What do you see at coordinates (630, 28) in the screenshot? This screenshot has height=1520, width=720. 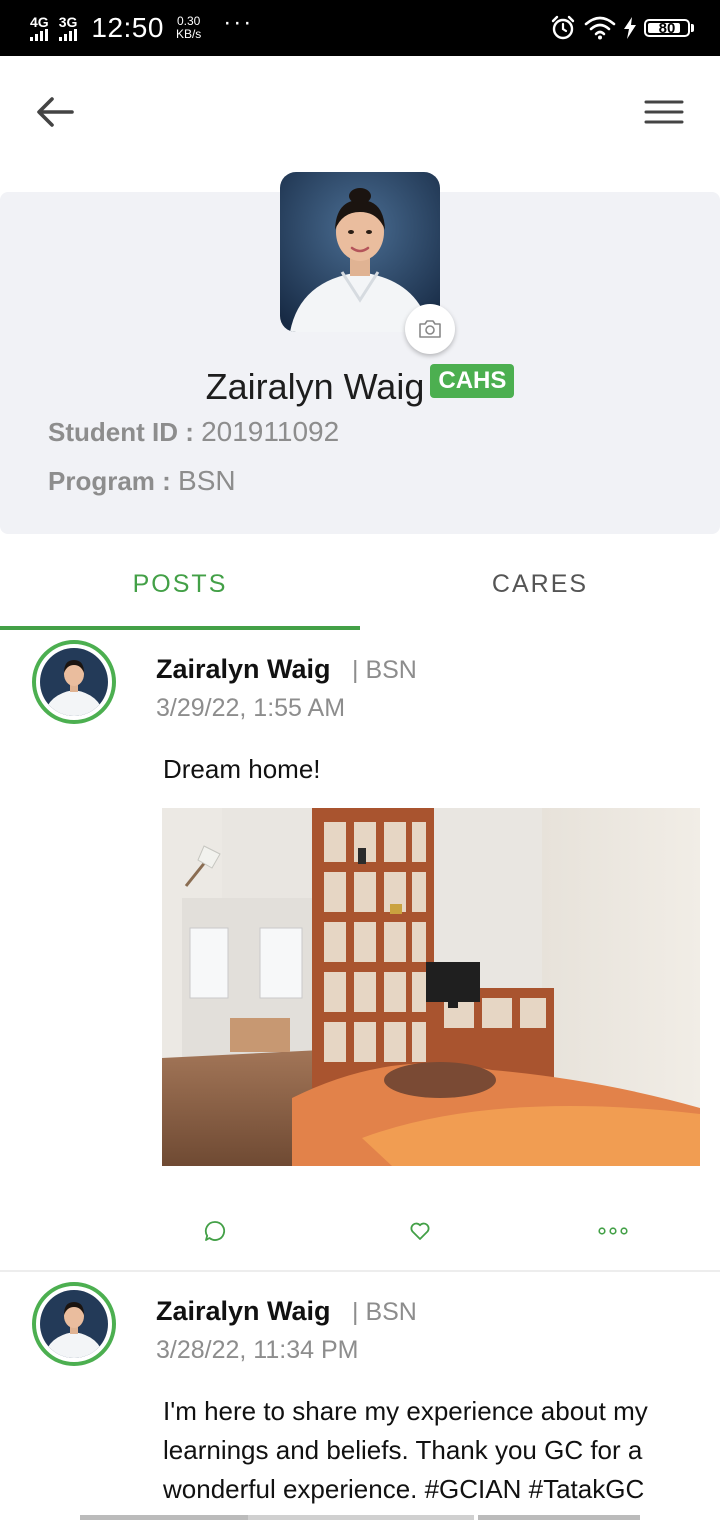 I see `charging-icon` at bounding box center [630, 28].